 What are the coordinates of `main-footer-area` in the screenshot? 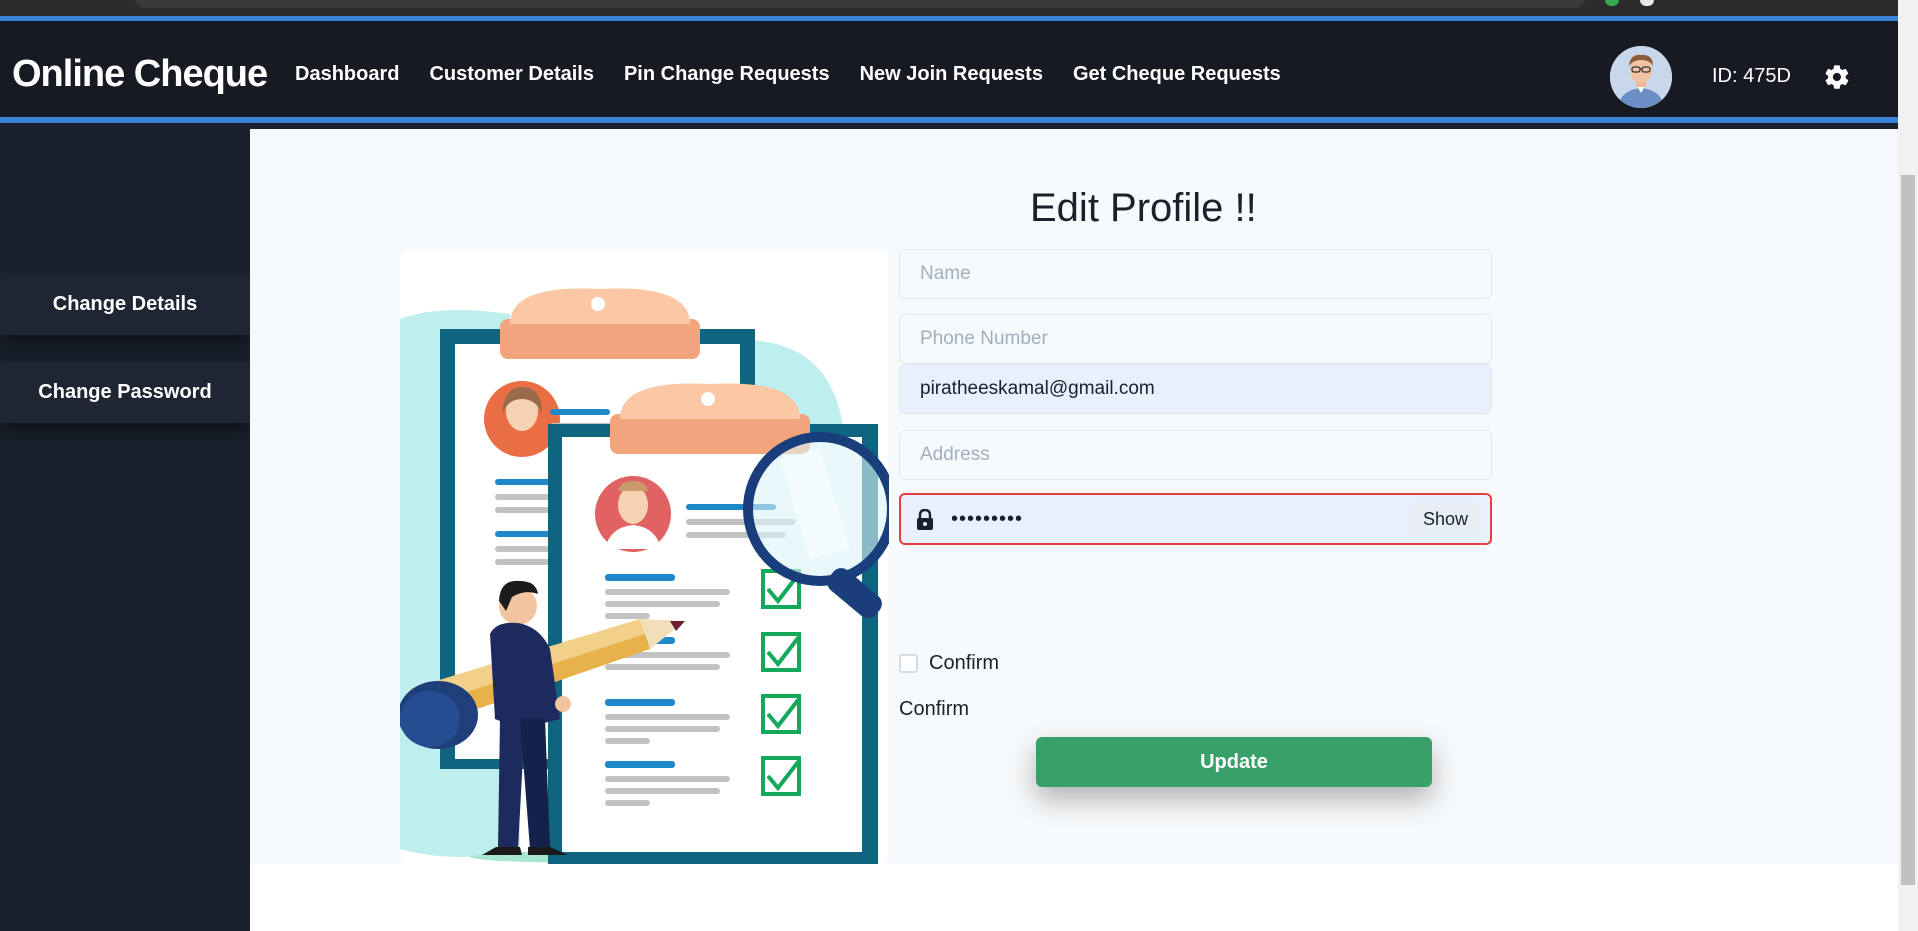 It's located at (1074, 897).